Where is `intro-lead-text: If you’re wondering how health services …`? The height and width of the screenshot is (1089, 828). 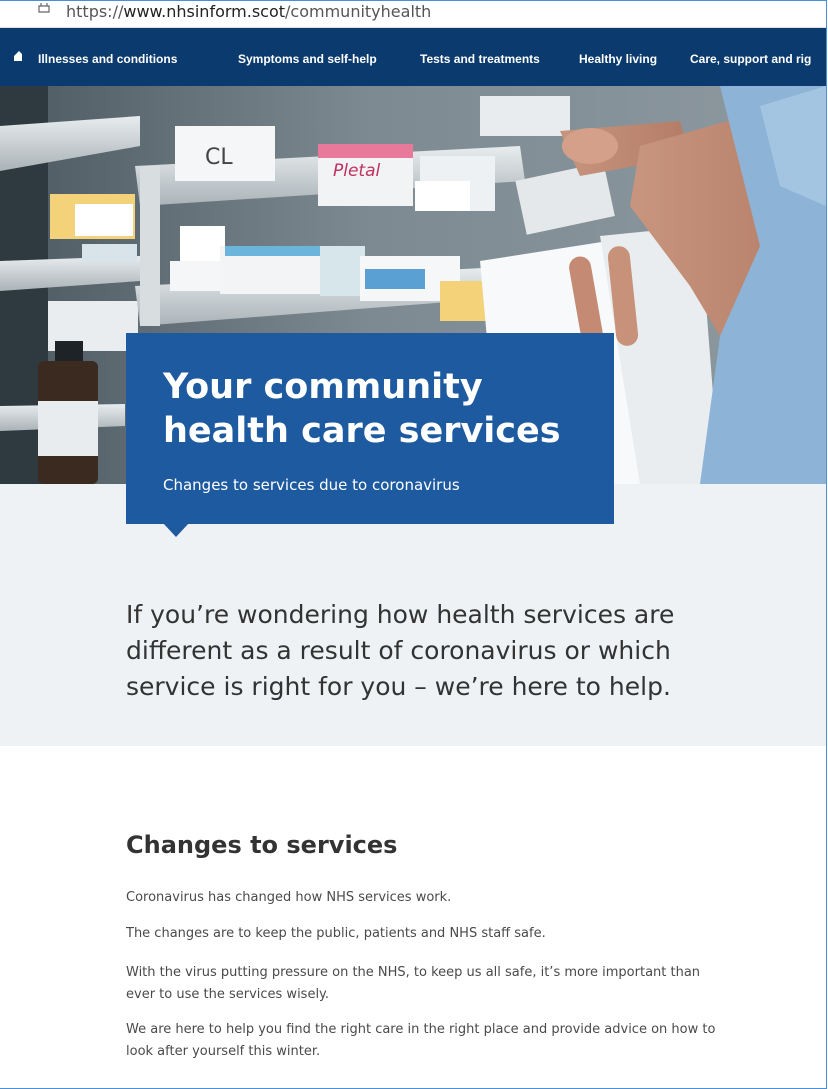 intro-lead-text: If you’re wondering how health services … is located at coordinates (400, 650).